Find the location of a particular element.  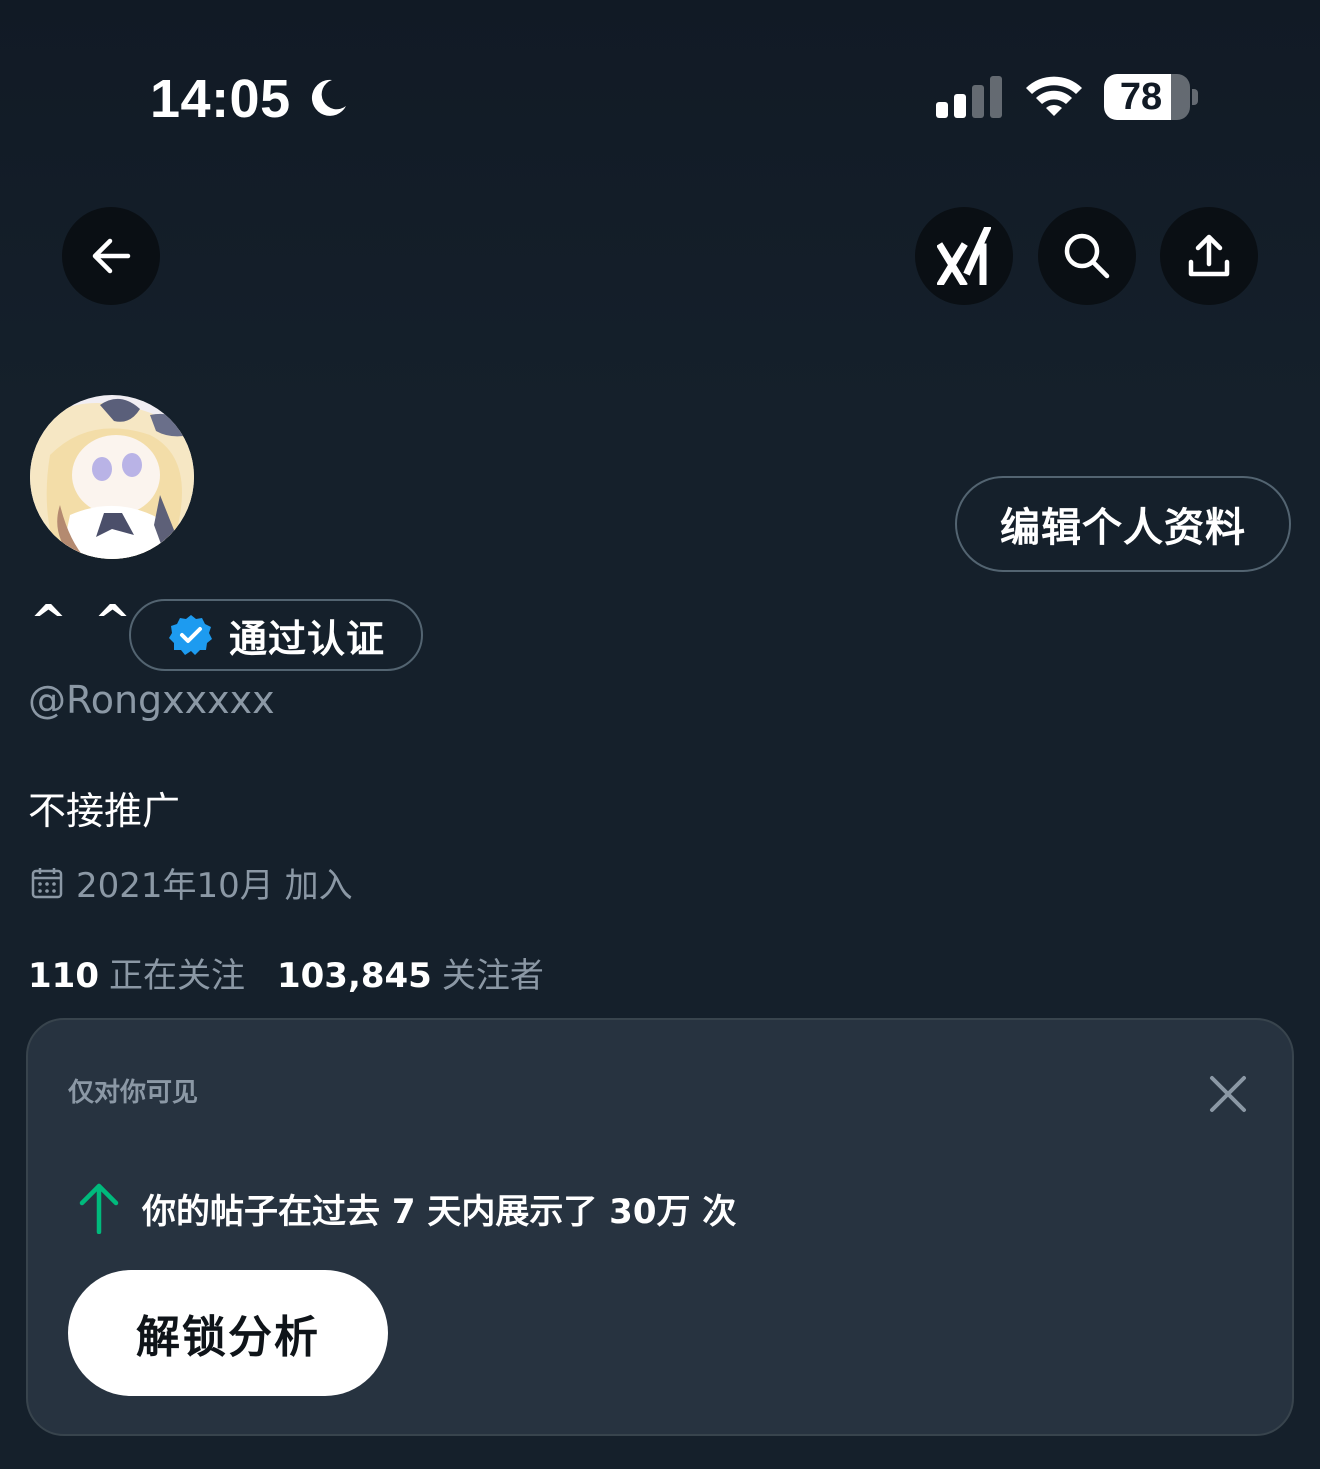

search-icon is located at coordinates (1087, 256).